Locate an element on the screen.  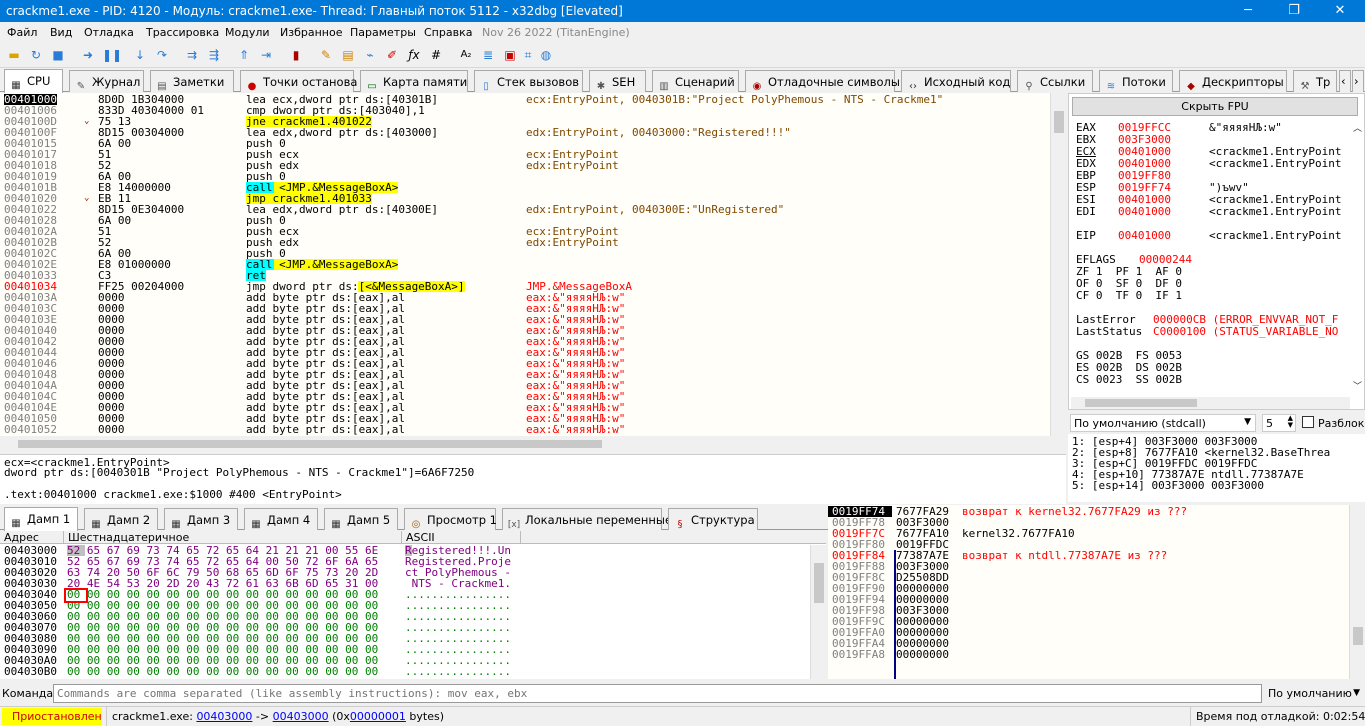
stack-value: 00000000 is located at coordinates (922, 654).